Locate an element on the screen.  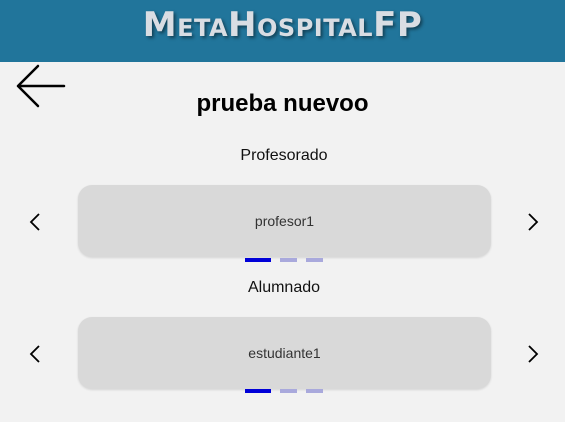
alumnado-card: estudiante1 is located at coordinates (284, 353).